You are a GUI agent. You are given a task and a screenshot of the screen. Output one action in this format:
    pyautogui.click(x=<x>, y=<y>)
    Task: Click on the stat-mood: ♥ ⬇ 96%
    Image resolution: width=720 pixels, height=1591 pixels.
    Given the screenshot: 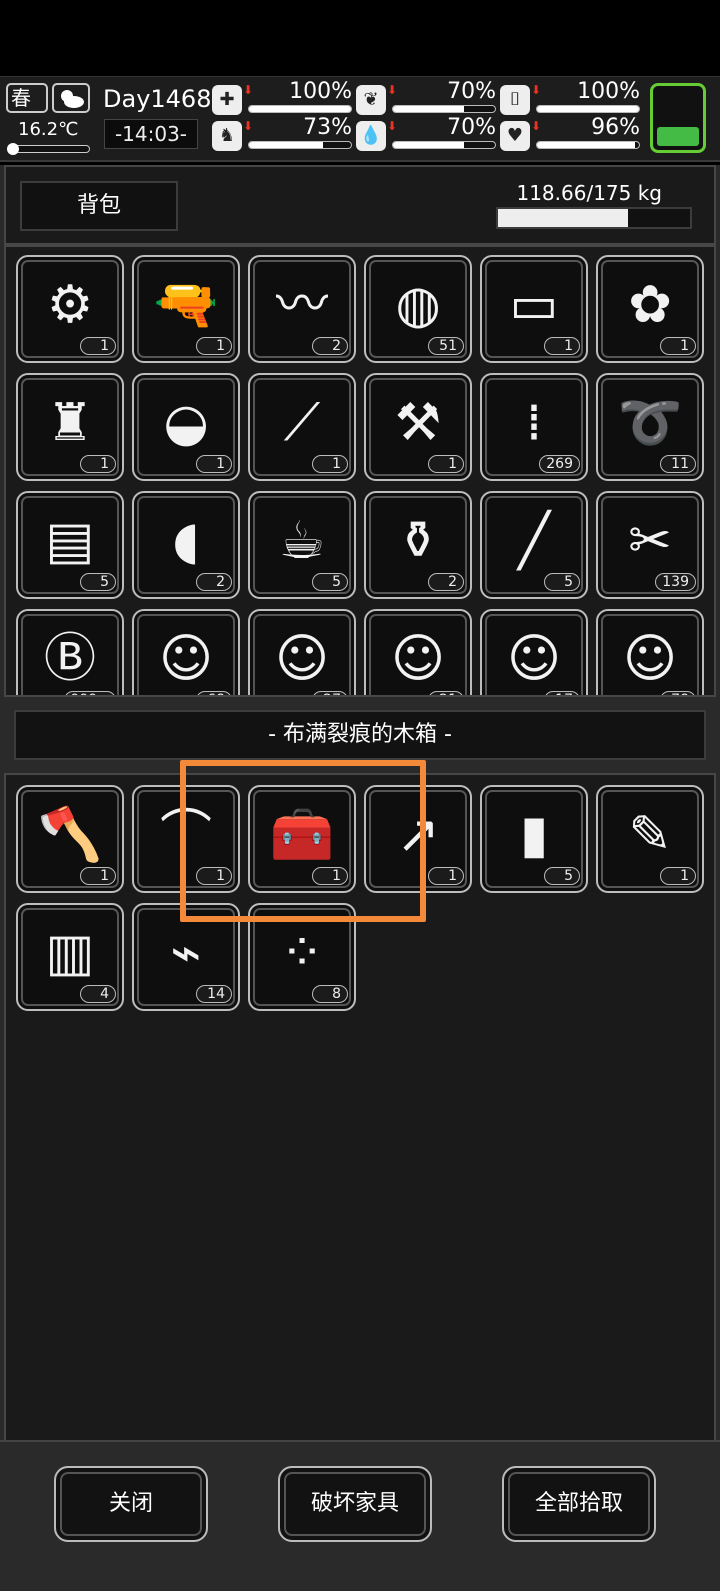 What is the action you would take?
    pyautogui.click(x=570, y=135)
    